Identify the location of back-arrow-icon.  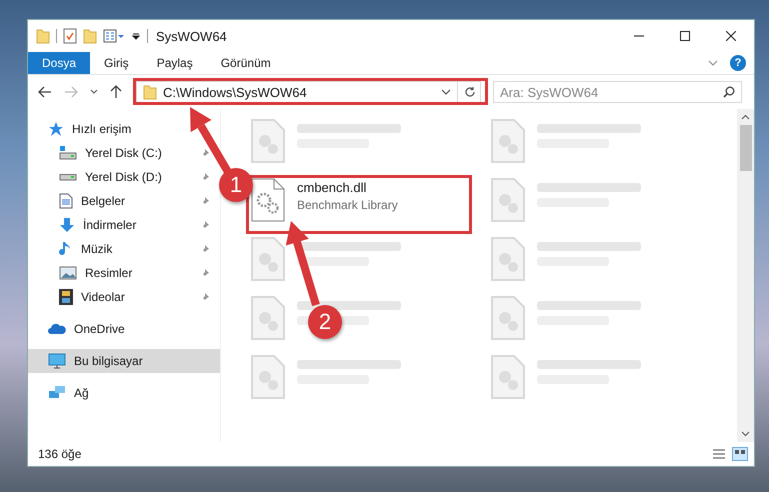
(45, 92).